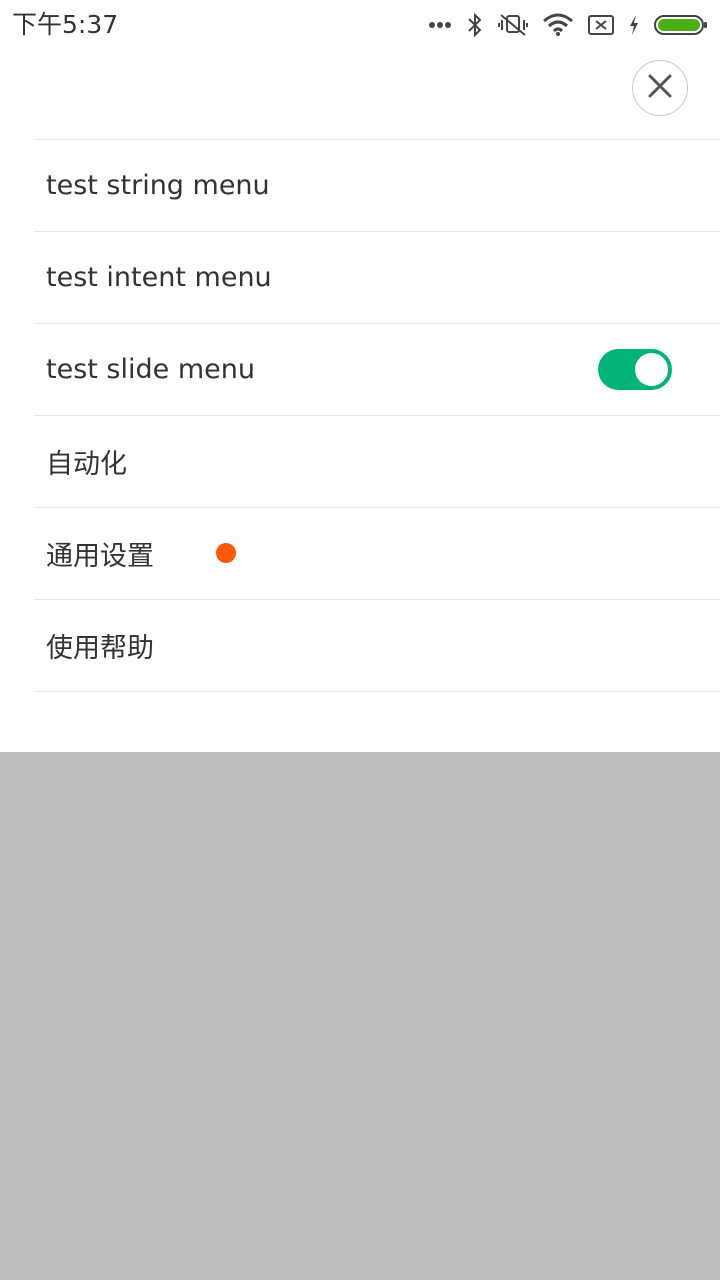 Image resolution: width=720 pixels, height=1280 pixels. I want to click on menu-item-label: 自动化, so click(86, 464).